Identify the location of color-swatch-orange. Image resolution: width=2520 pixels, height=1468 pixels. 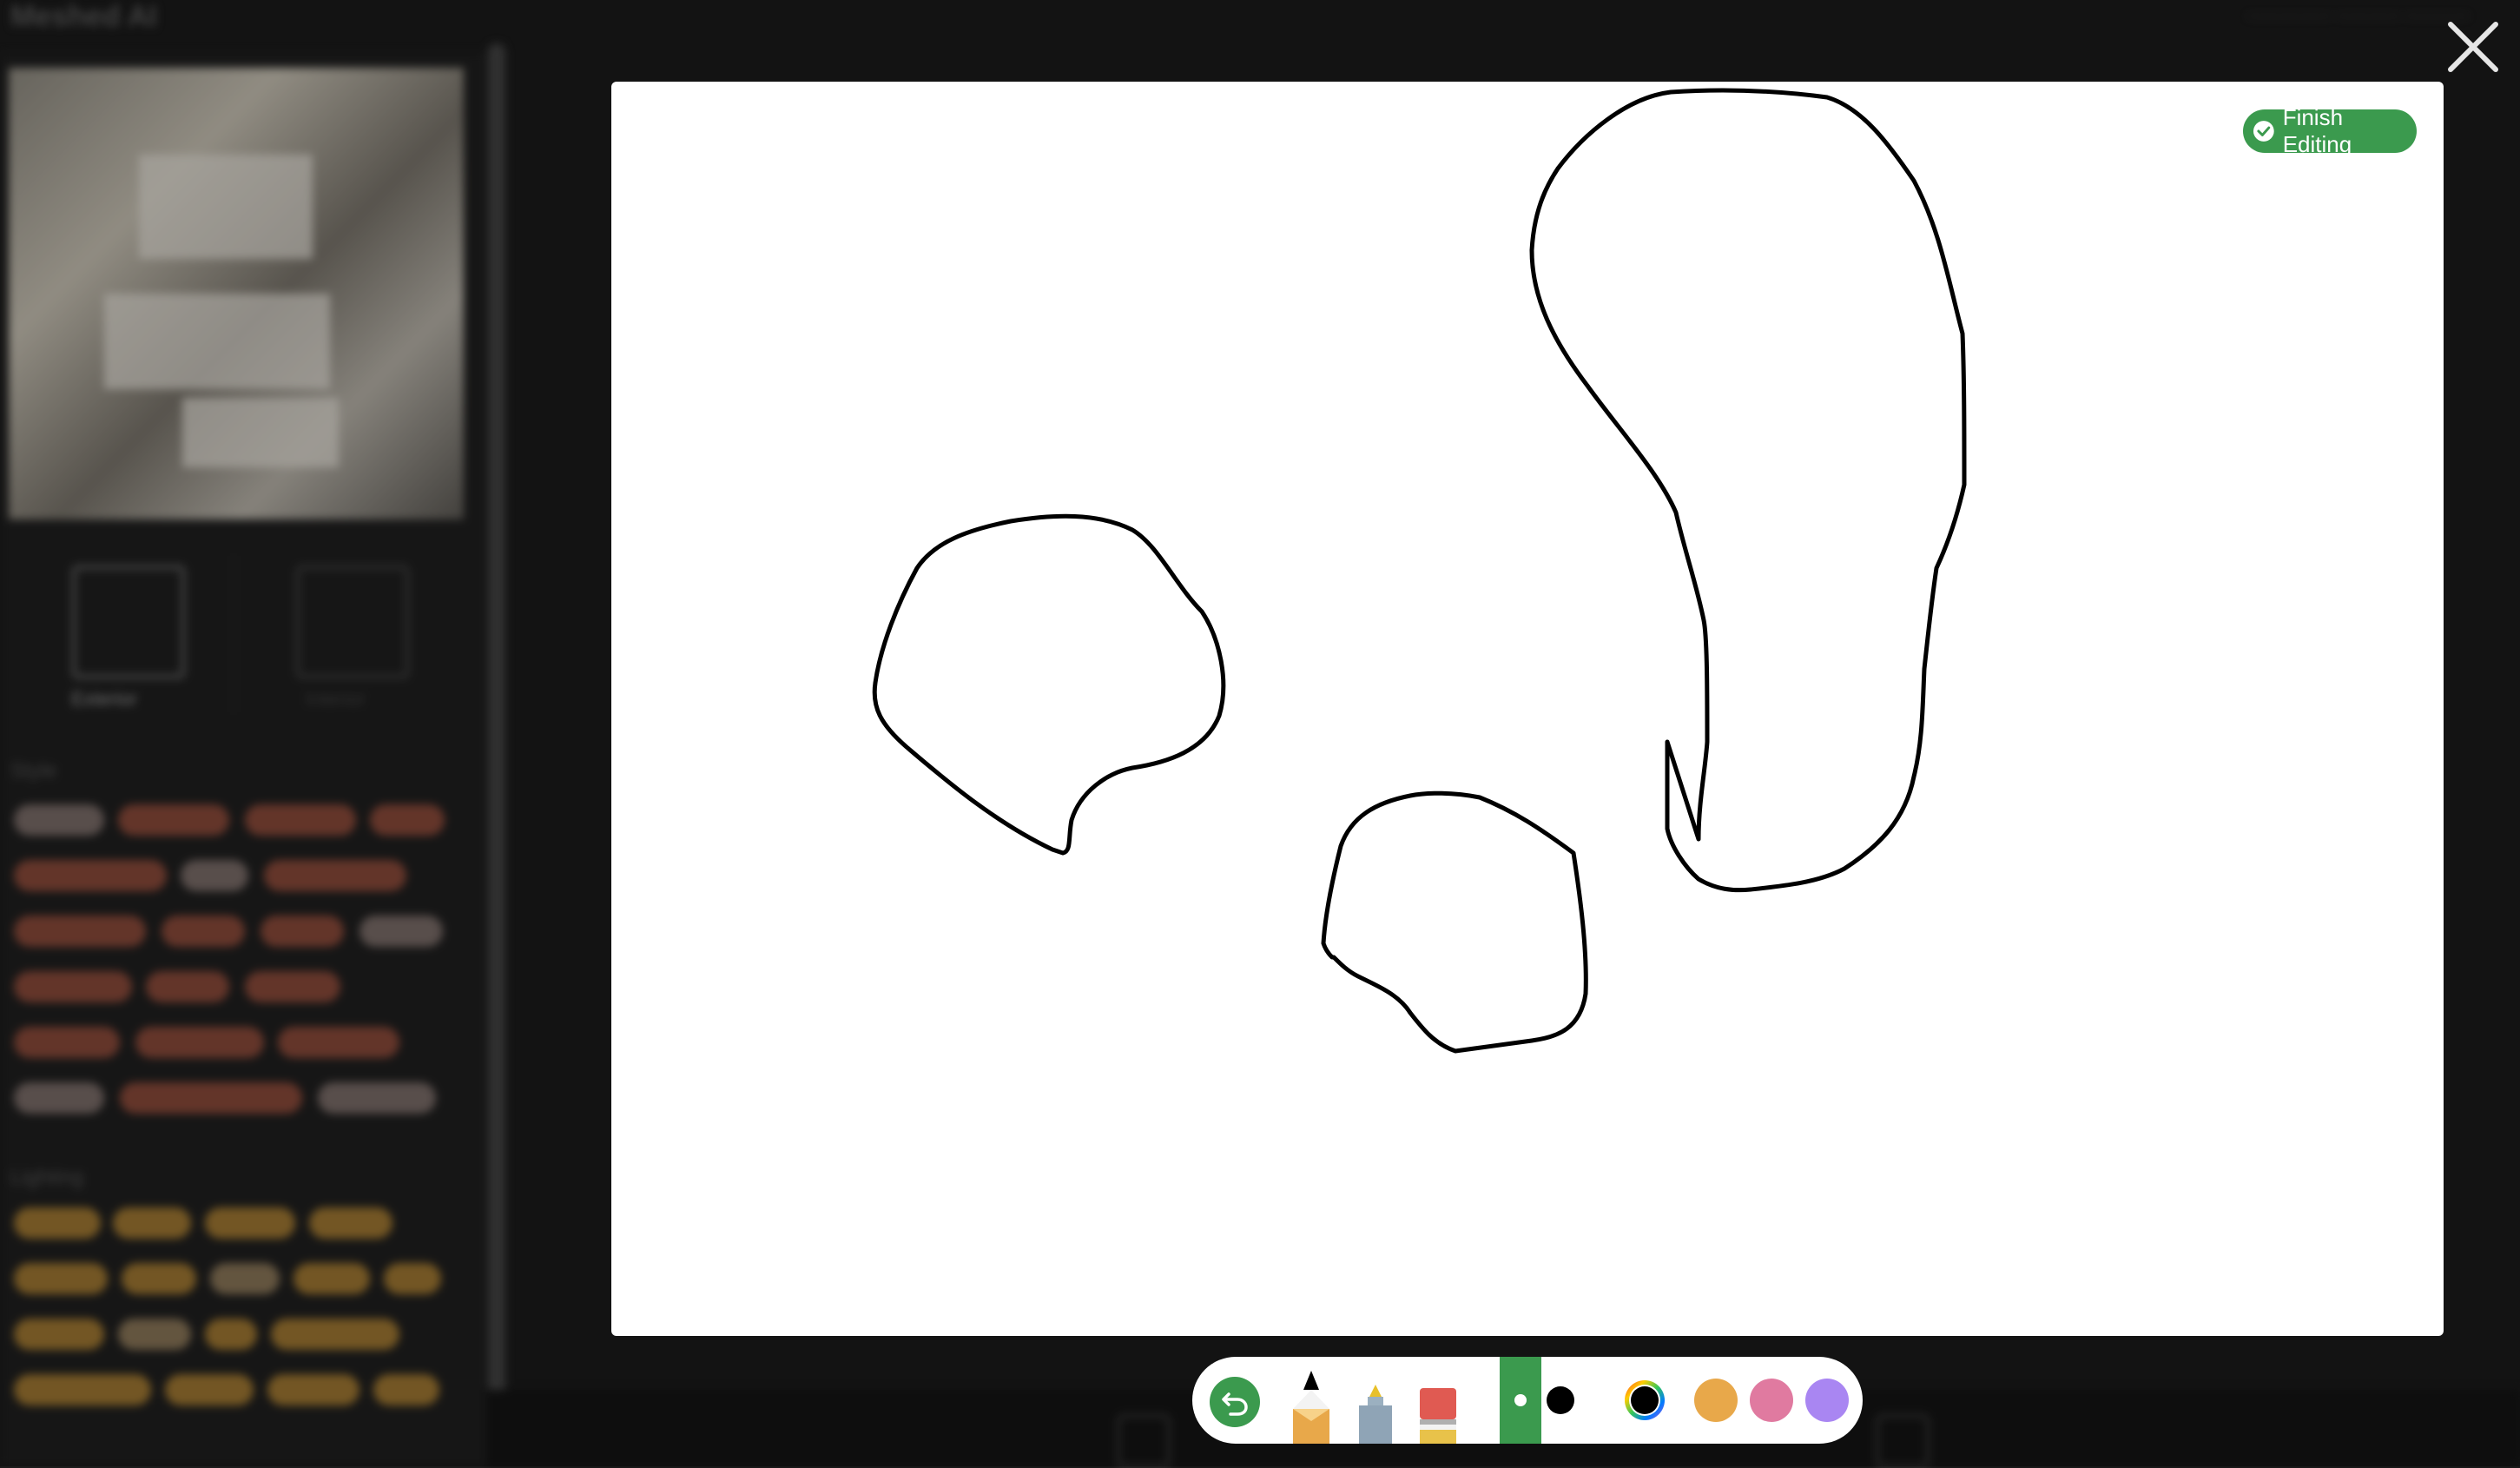
(1716, 1400).